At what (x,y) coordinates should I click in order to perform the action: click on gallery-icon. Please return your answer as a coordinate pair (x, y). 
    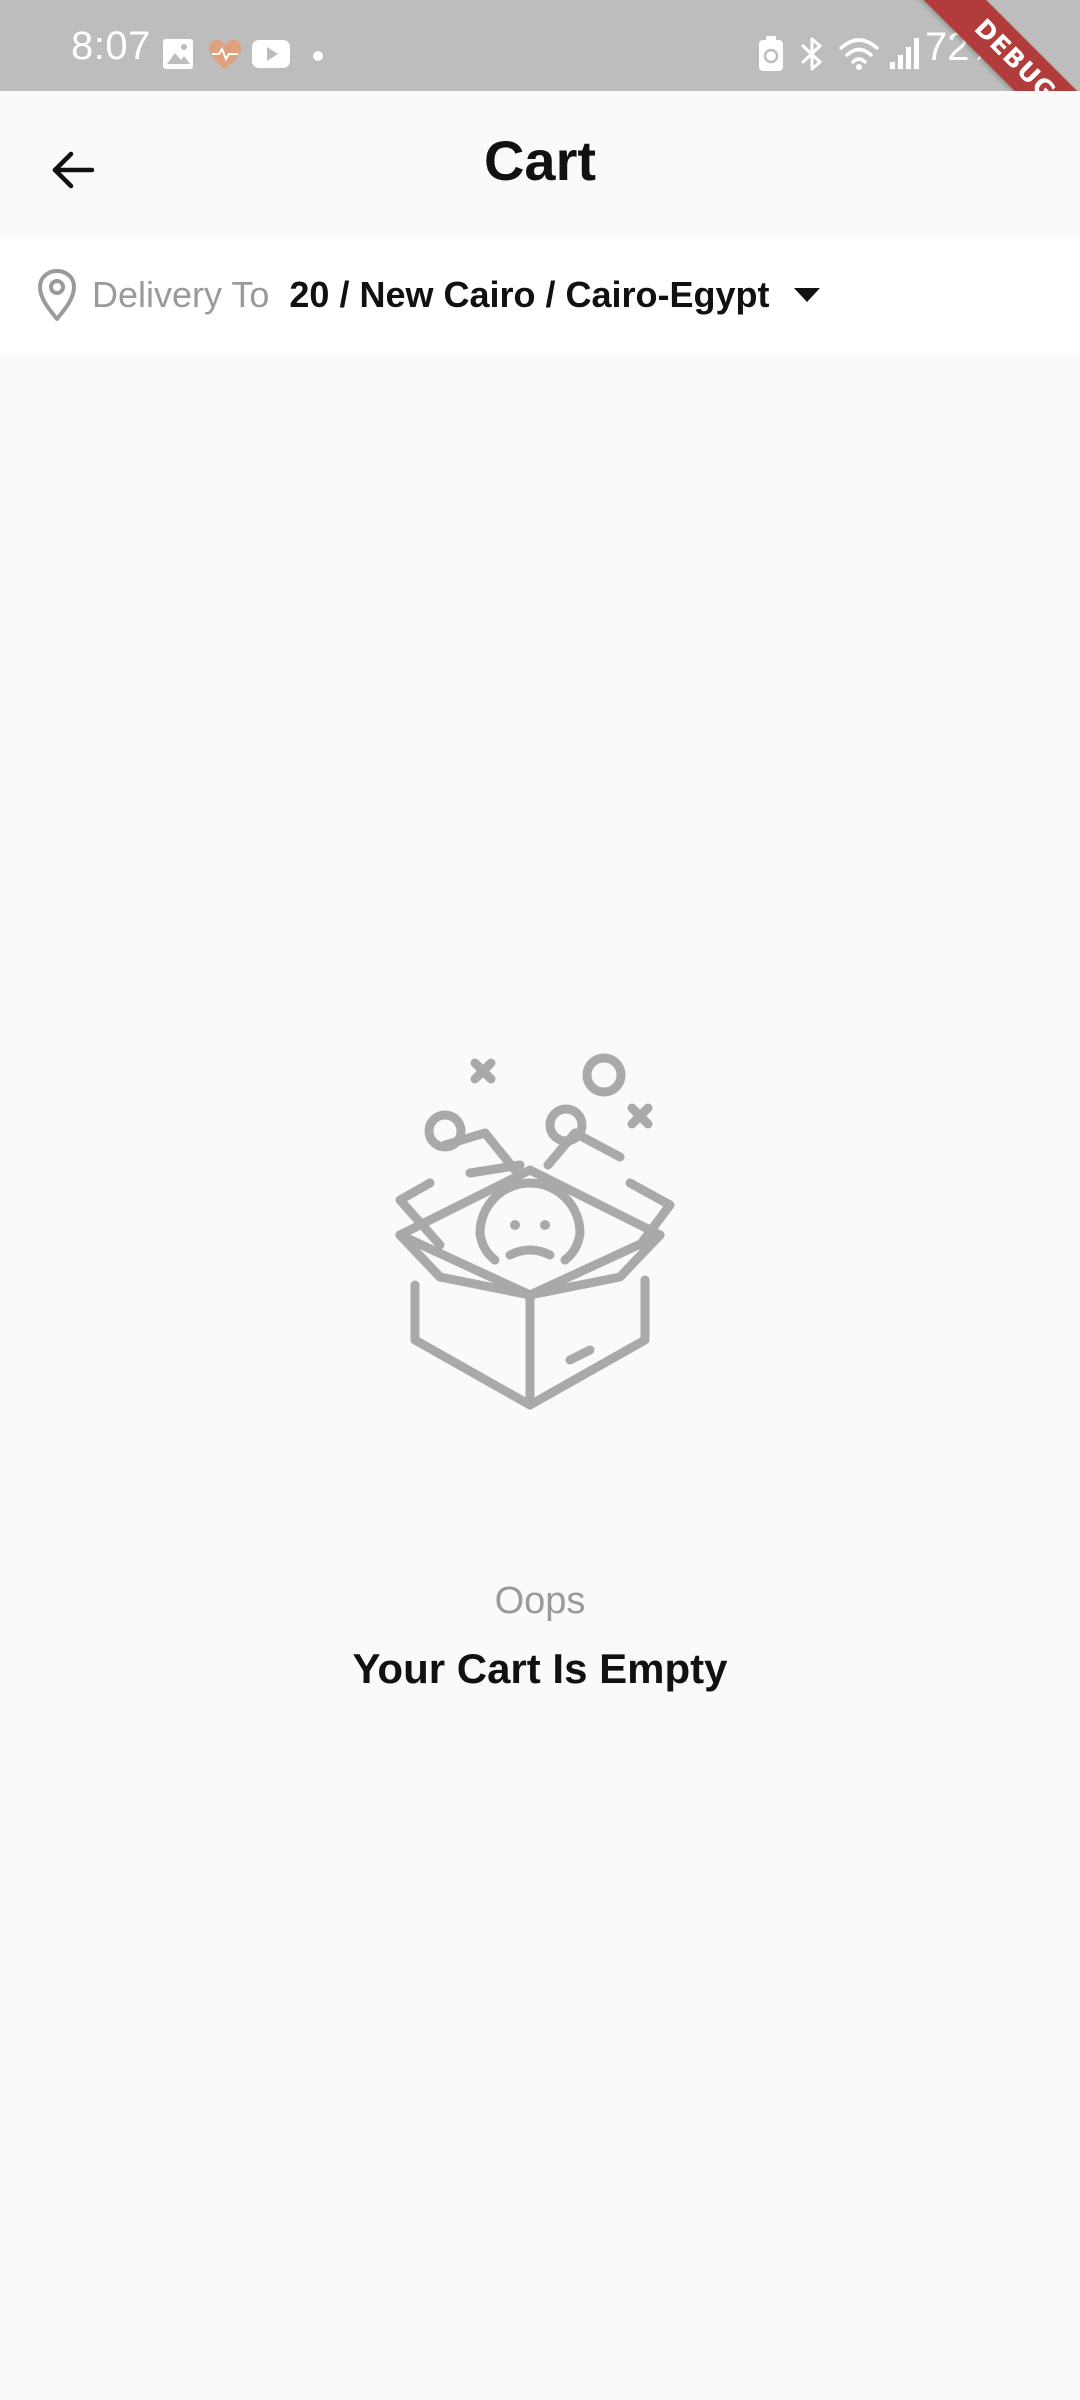
    Looking at the image, I should click on (178, 56).